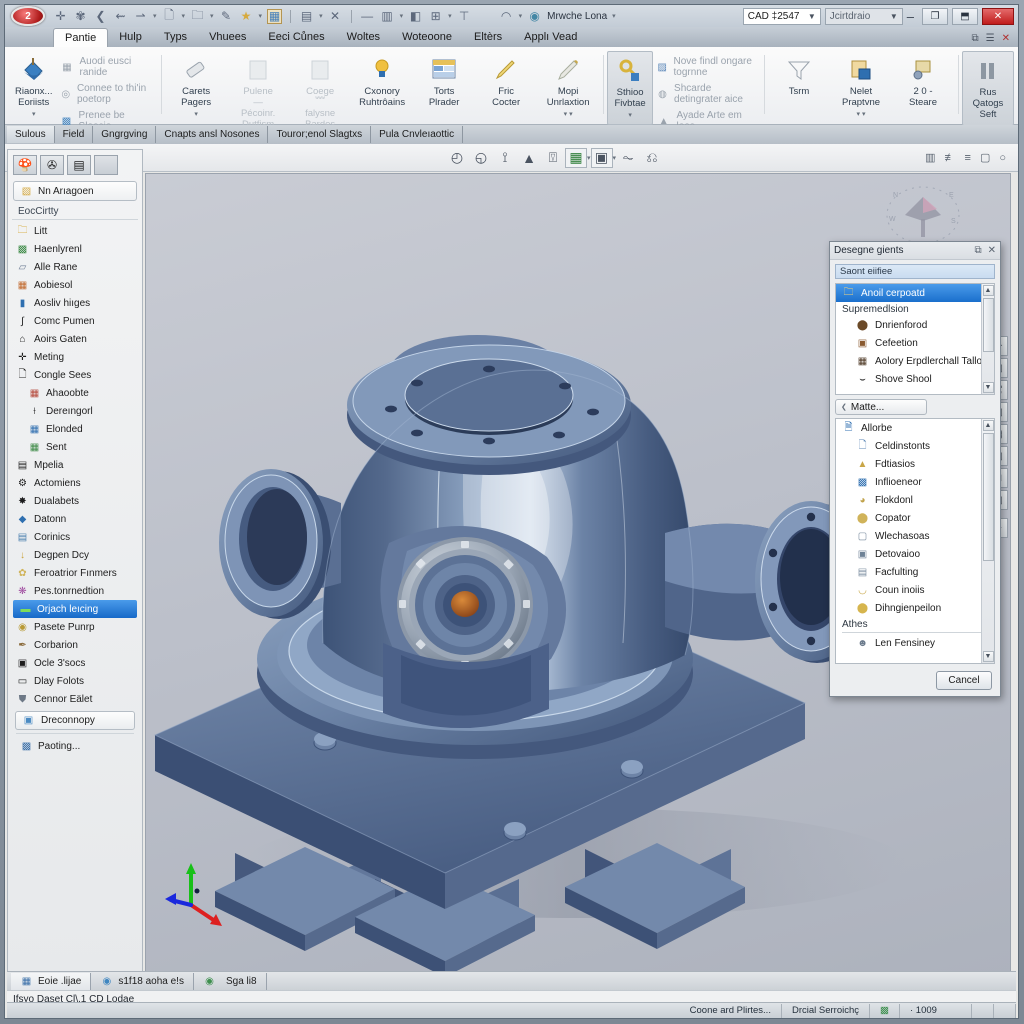  Describe the element at coordinates (320, 134) in the screenshot. I see `context-tab-4: Touror;enol Slagtxs` at that location.